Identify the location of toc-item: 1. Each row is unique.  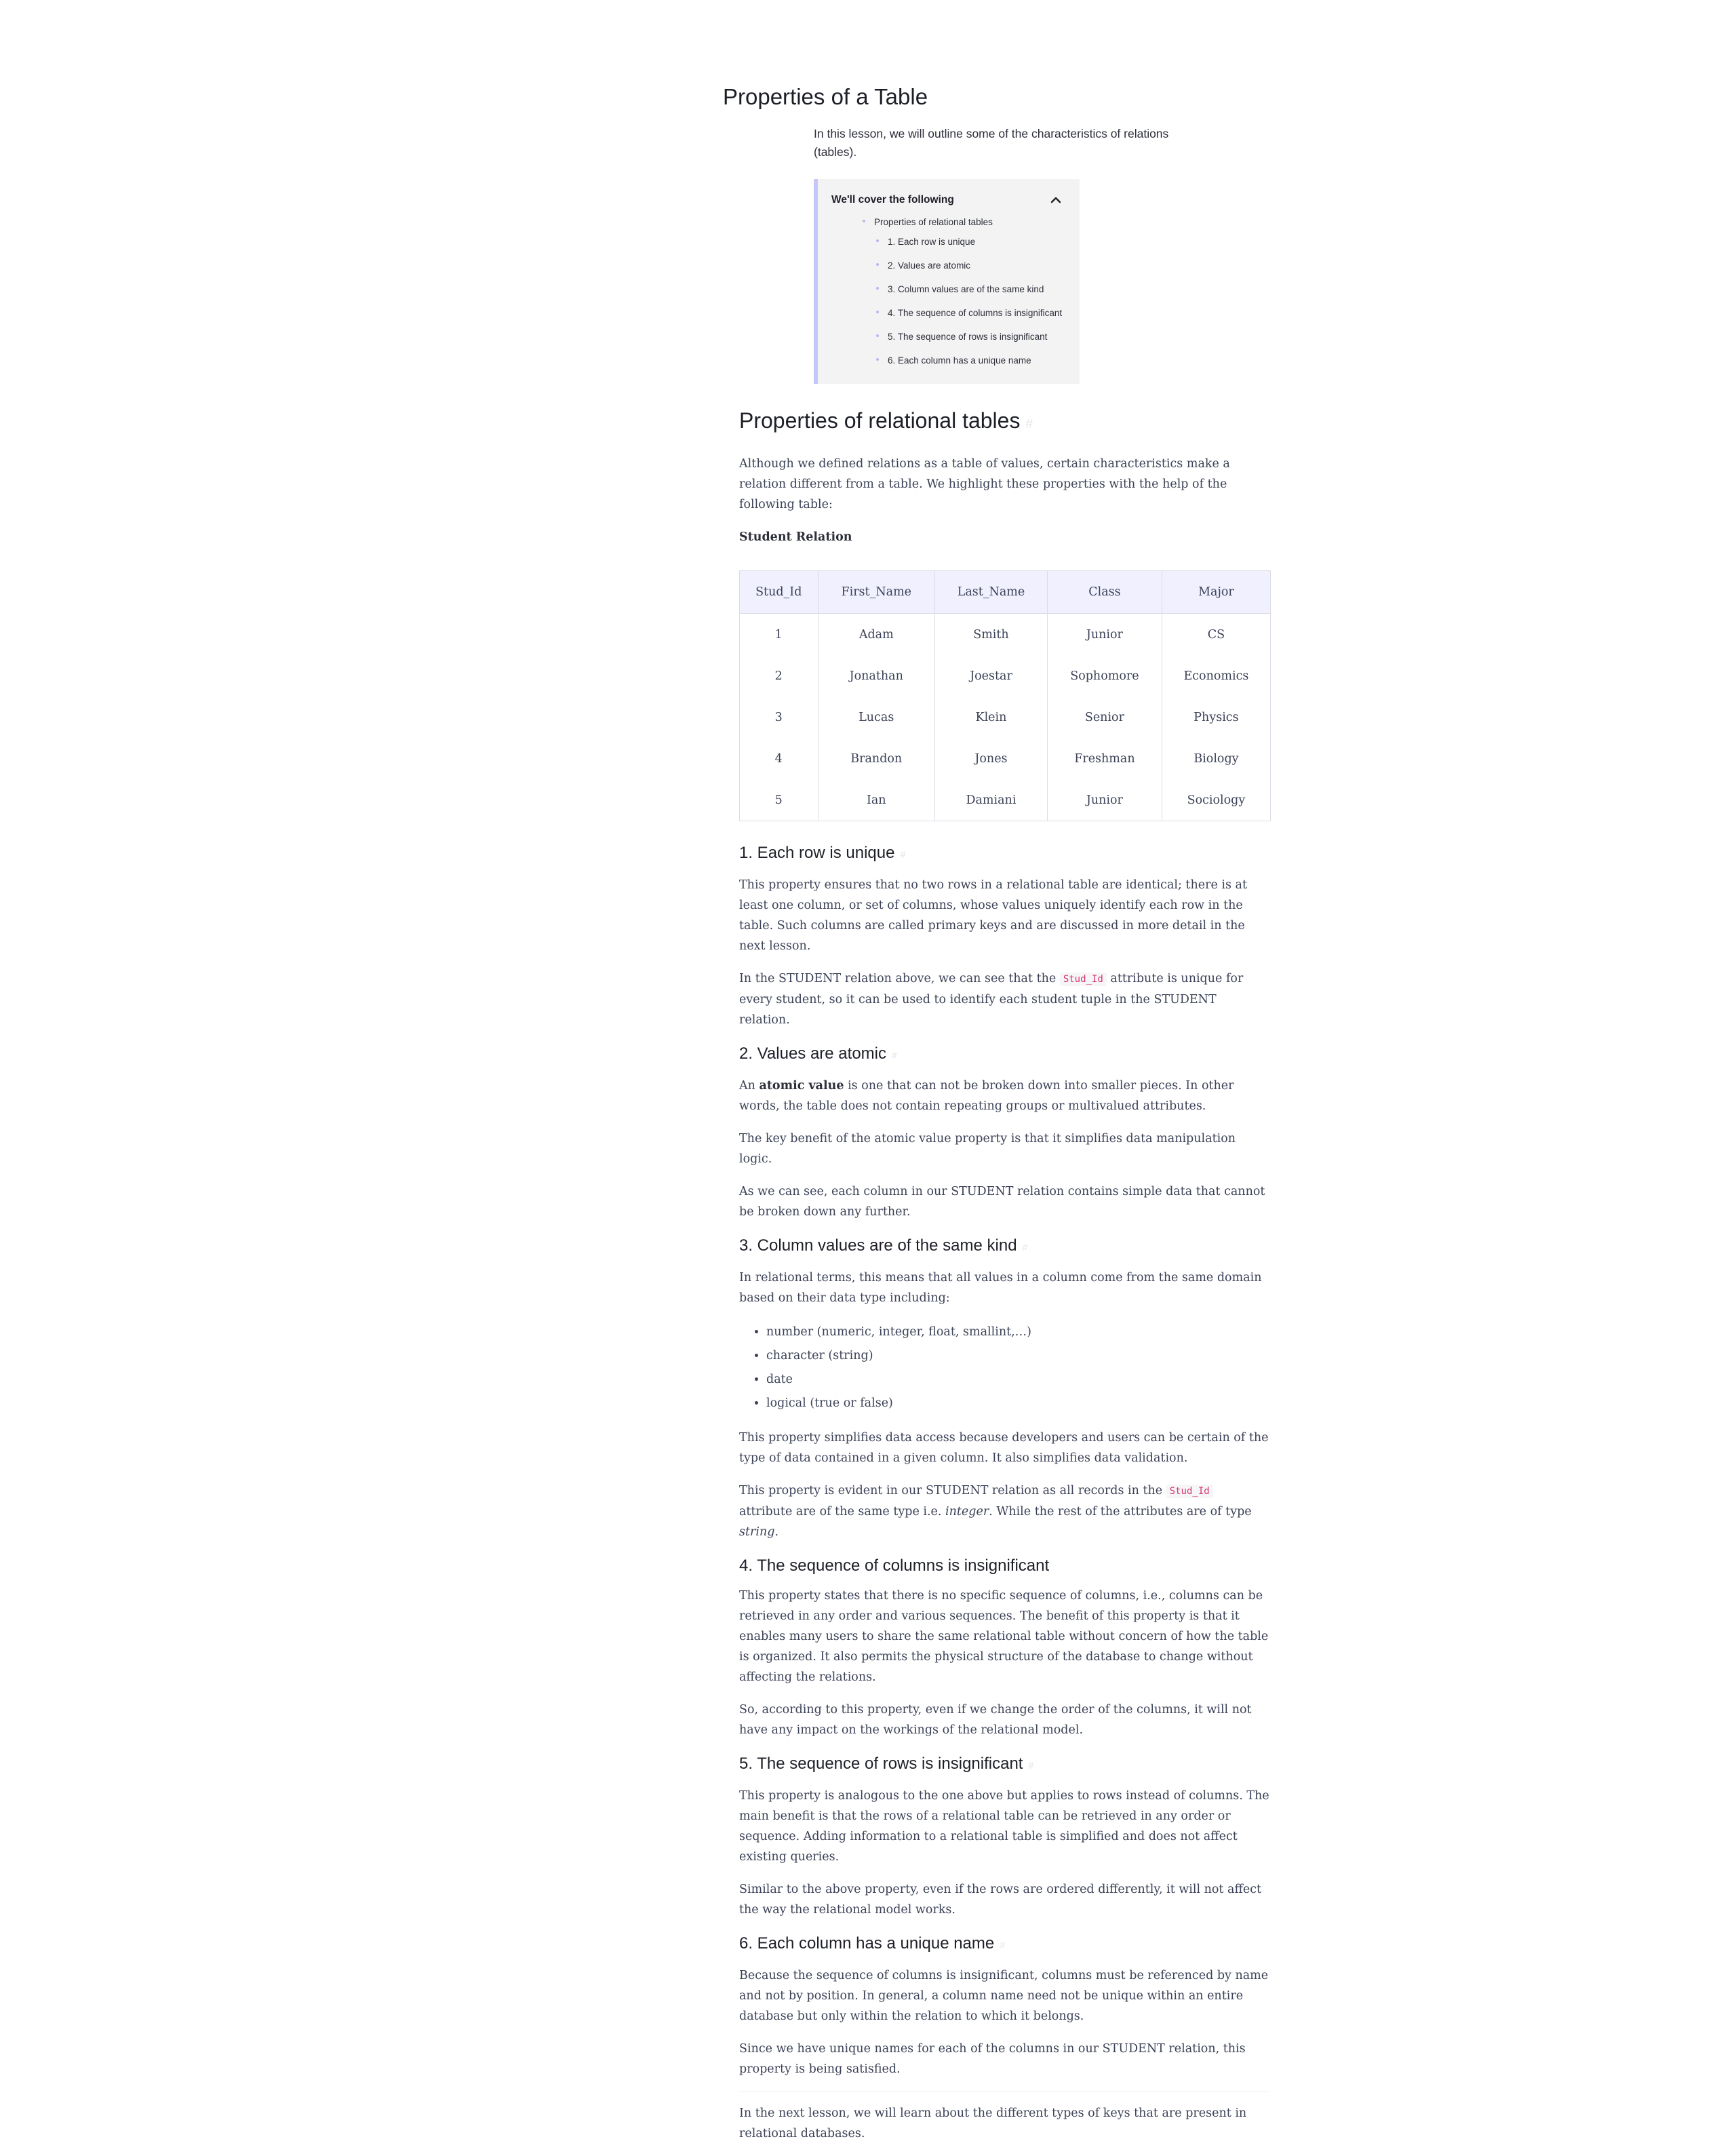
(969, 246).